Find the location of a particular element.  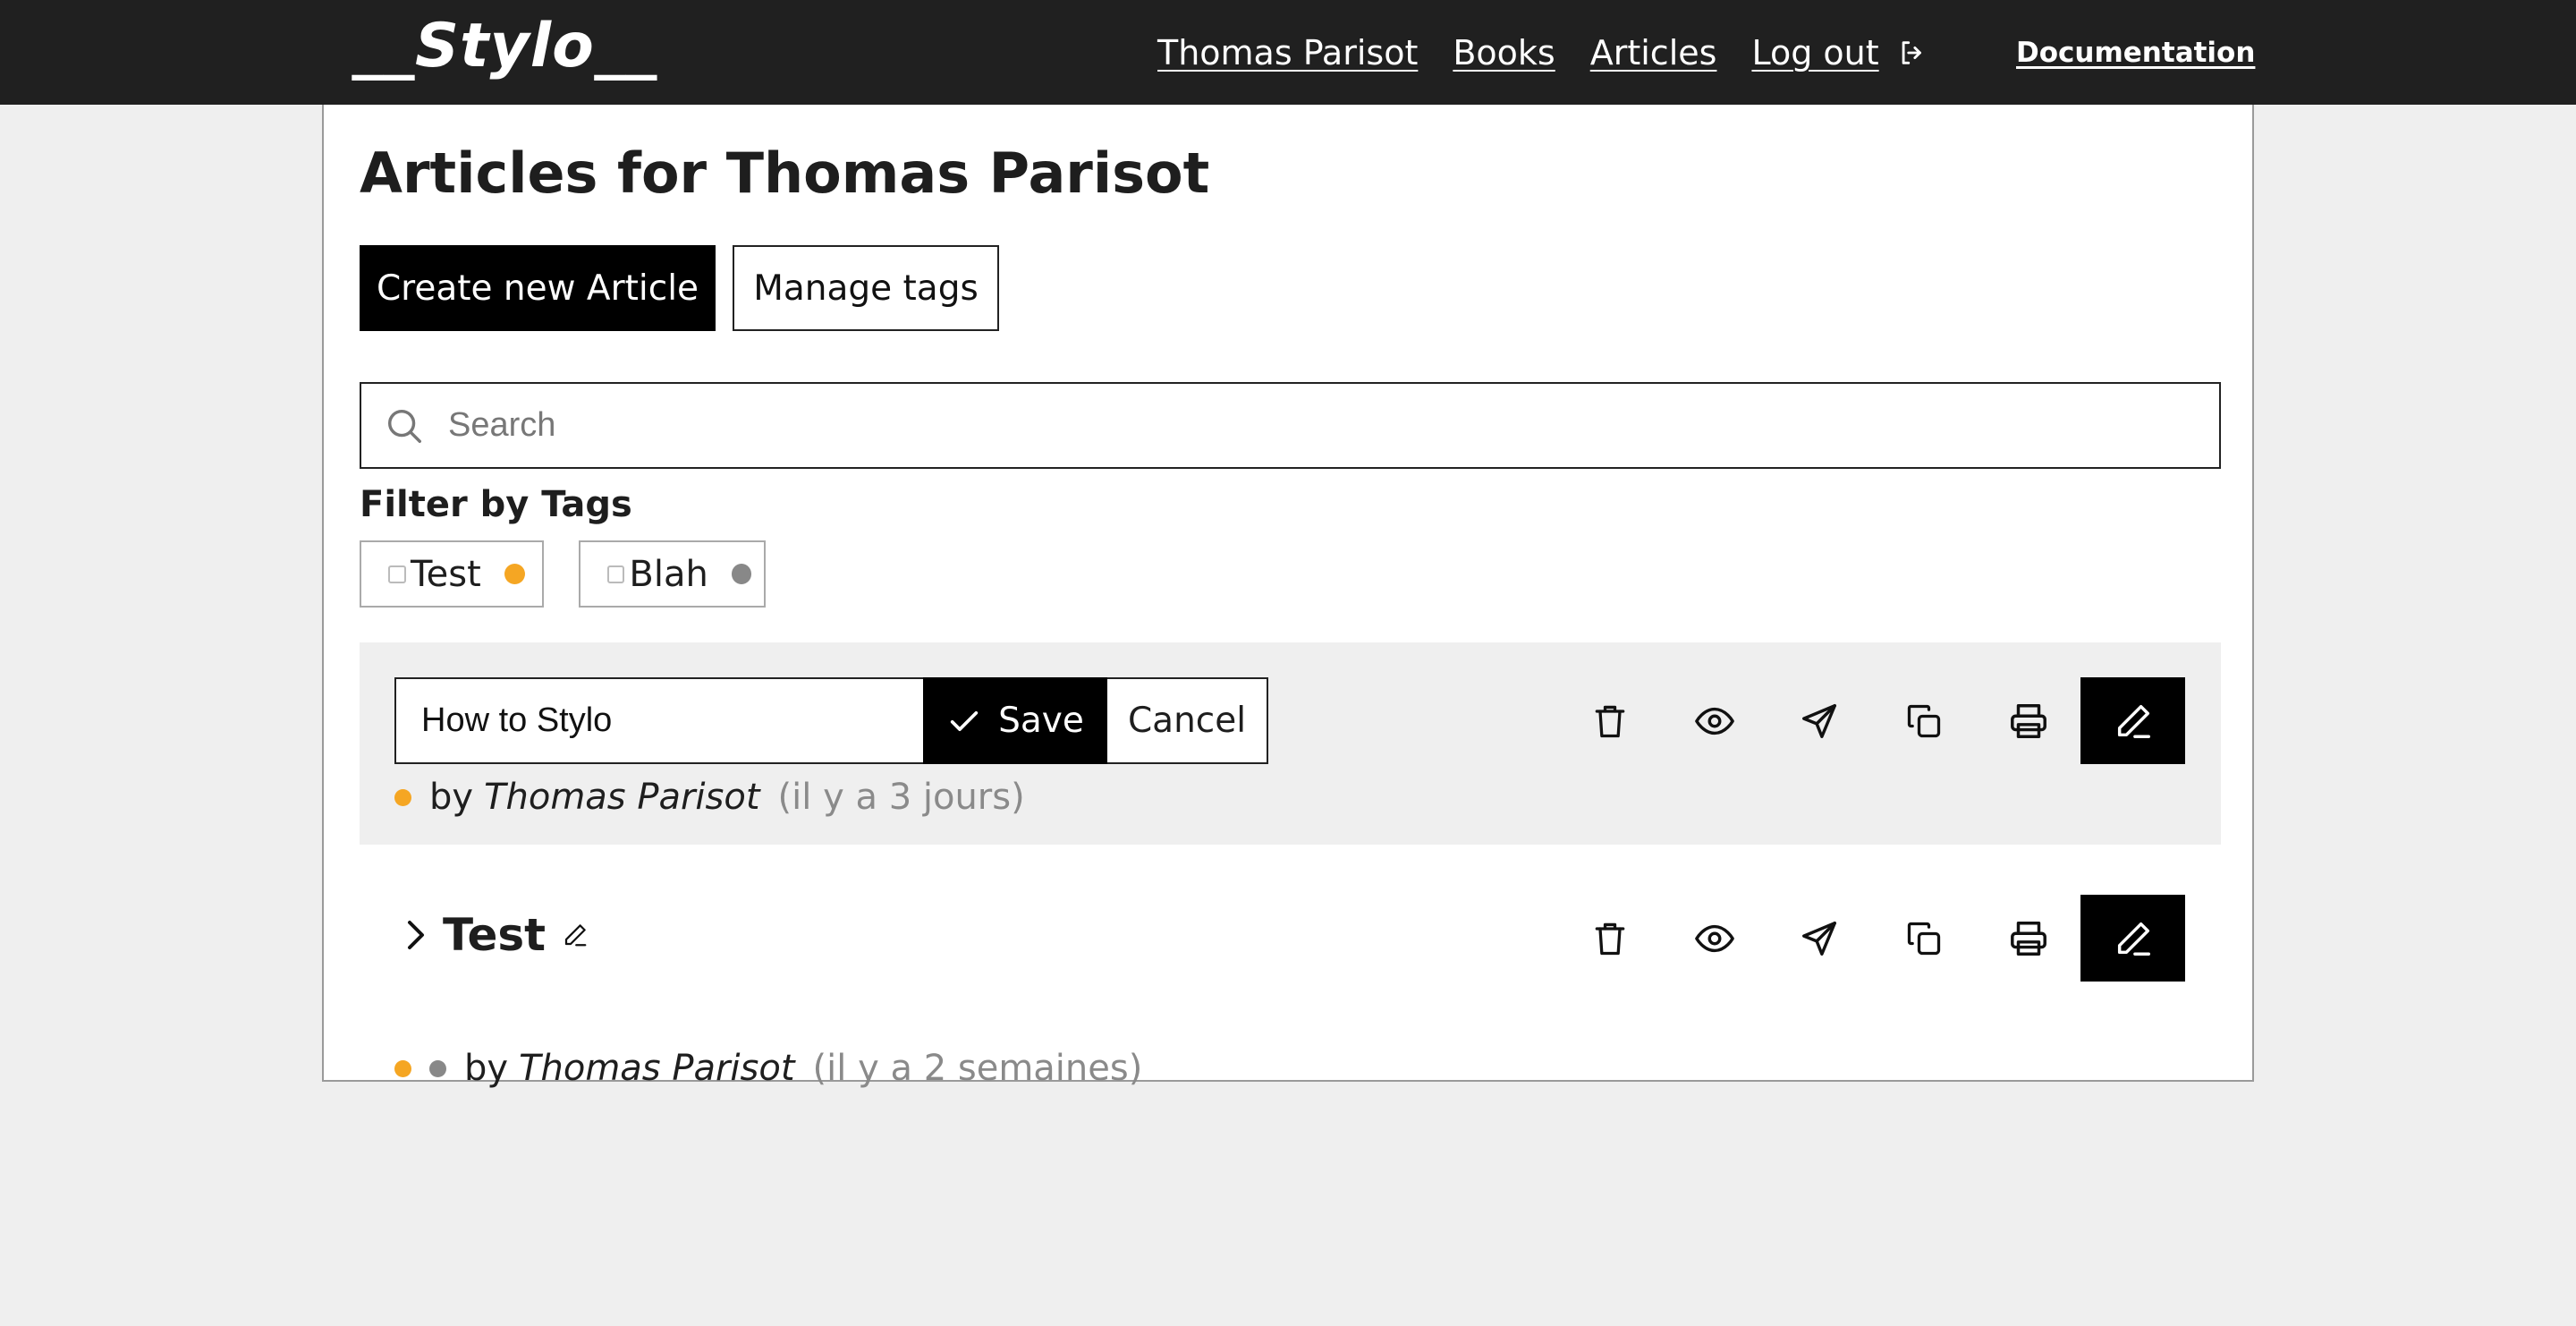

search-box is located at coordinates (1290, 425).